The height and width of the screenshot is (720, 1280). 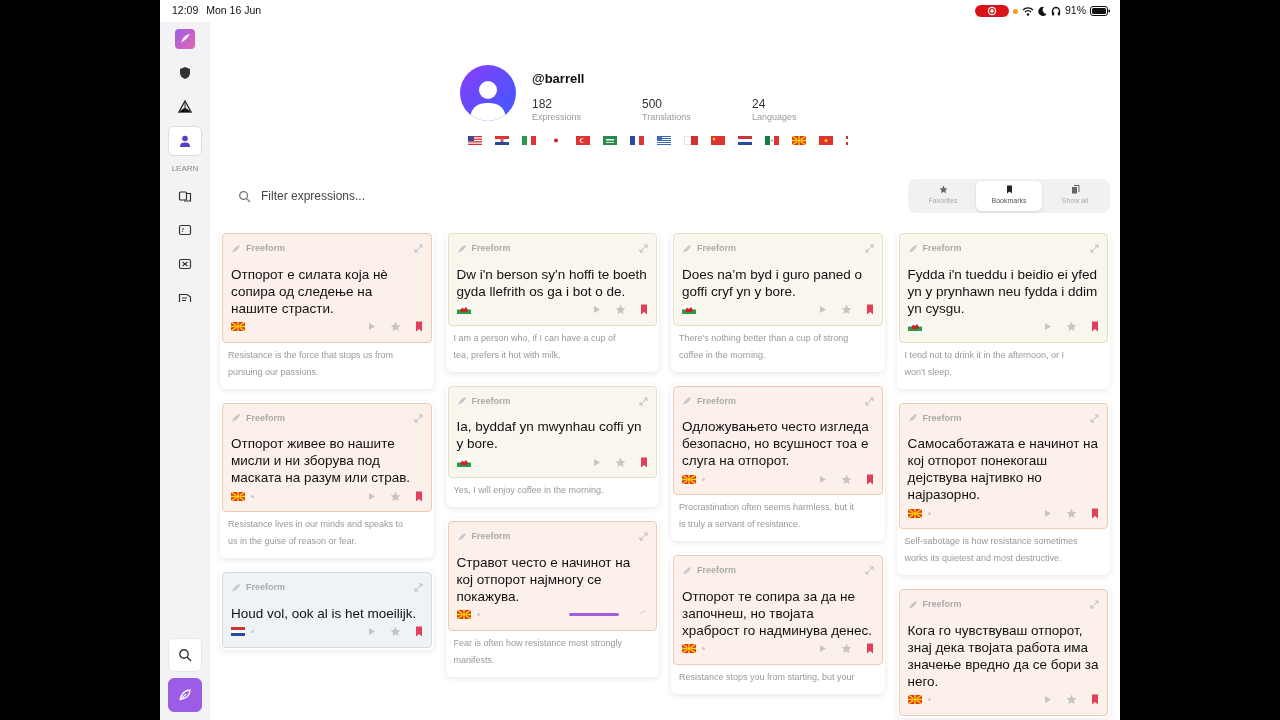 I want to click on person-icon, so click(x=185, y=141).